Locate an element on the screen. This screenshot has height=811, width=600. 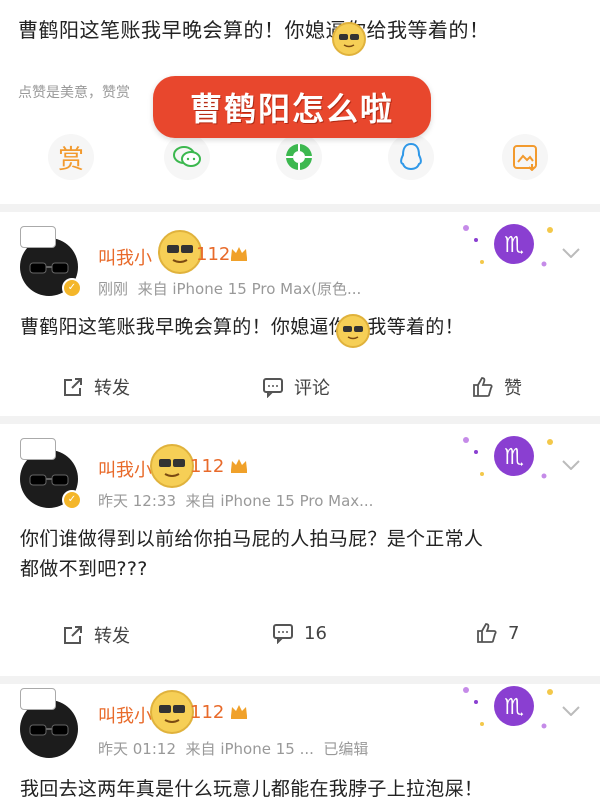
comment-button: 评论 is located at coordinates (296, 387).